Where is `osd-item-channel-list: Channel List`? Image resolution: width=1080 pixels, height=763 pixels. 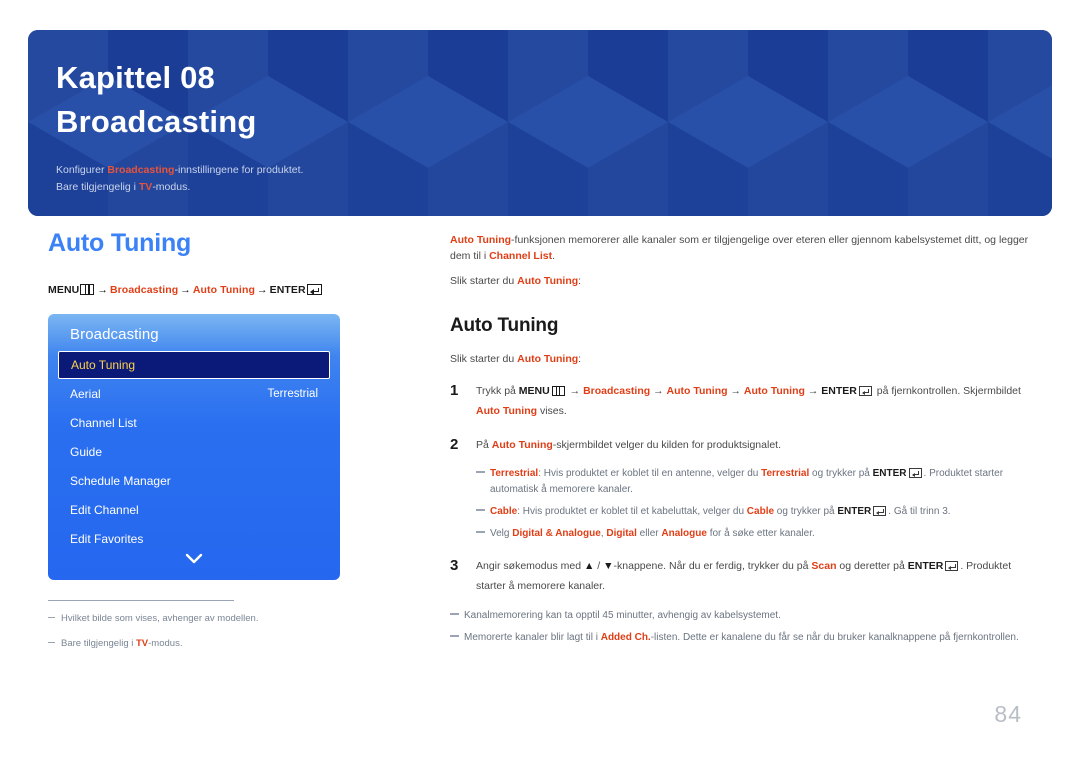
osd-item-channel-list: Channel List is located at coordinates (194, 422).